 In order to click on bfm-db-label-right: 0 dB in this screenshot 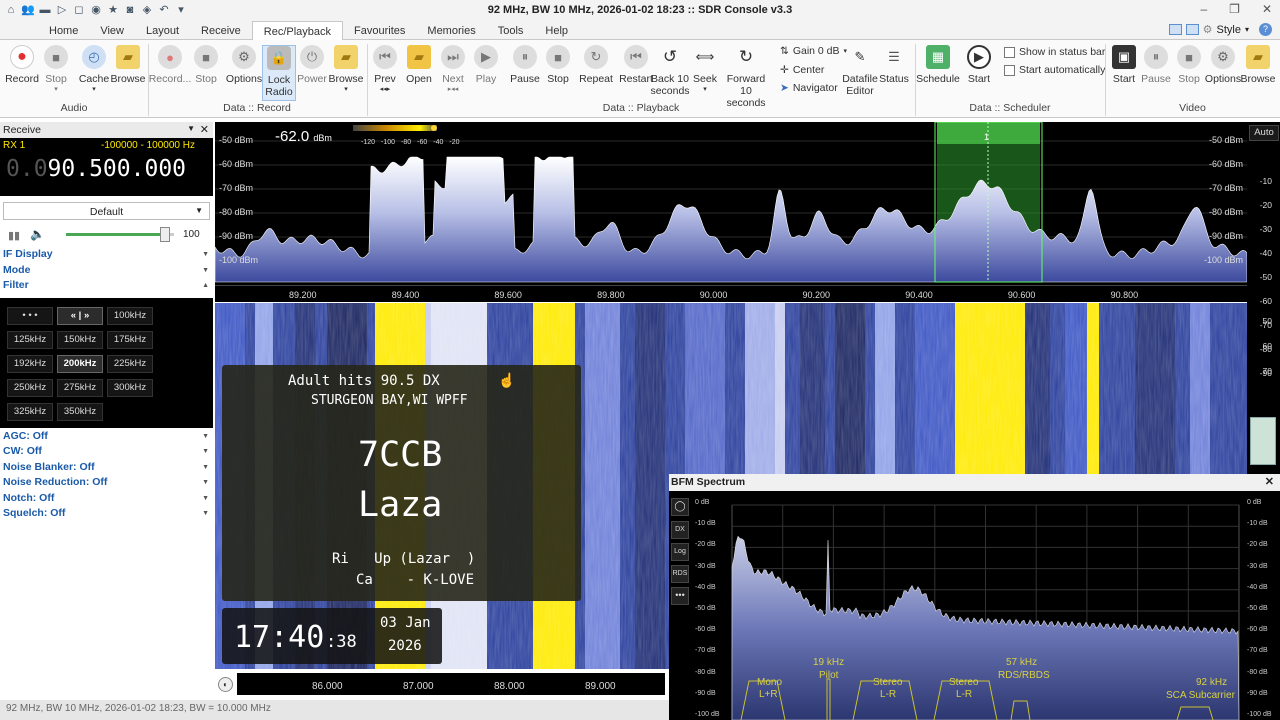, I will do `click(1254, 502)`.